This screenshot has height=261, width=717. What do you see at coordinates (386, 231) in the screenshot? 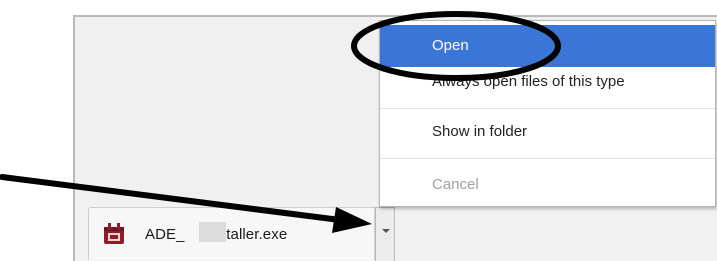
I see `chevron-down-icon` at bounding box center [386, 231].